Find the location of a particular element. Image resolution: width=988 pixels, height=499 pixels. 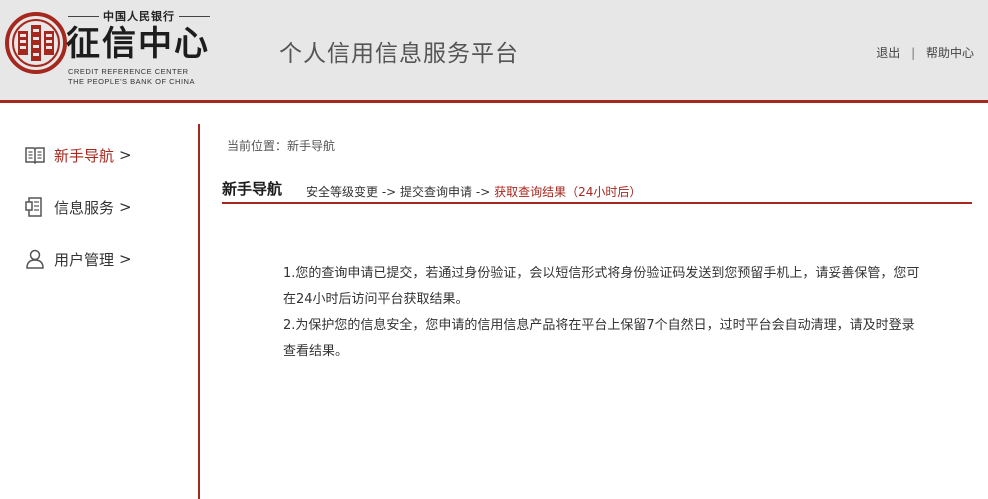

credit-center-emblem-icon is located at coordinates (36, 43).